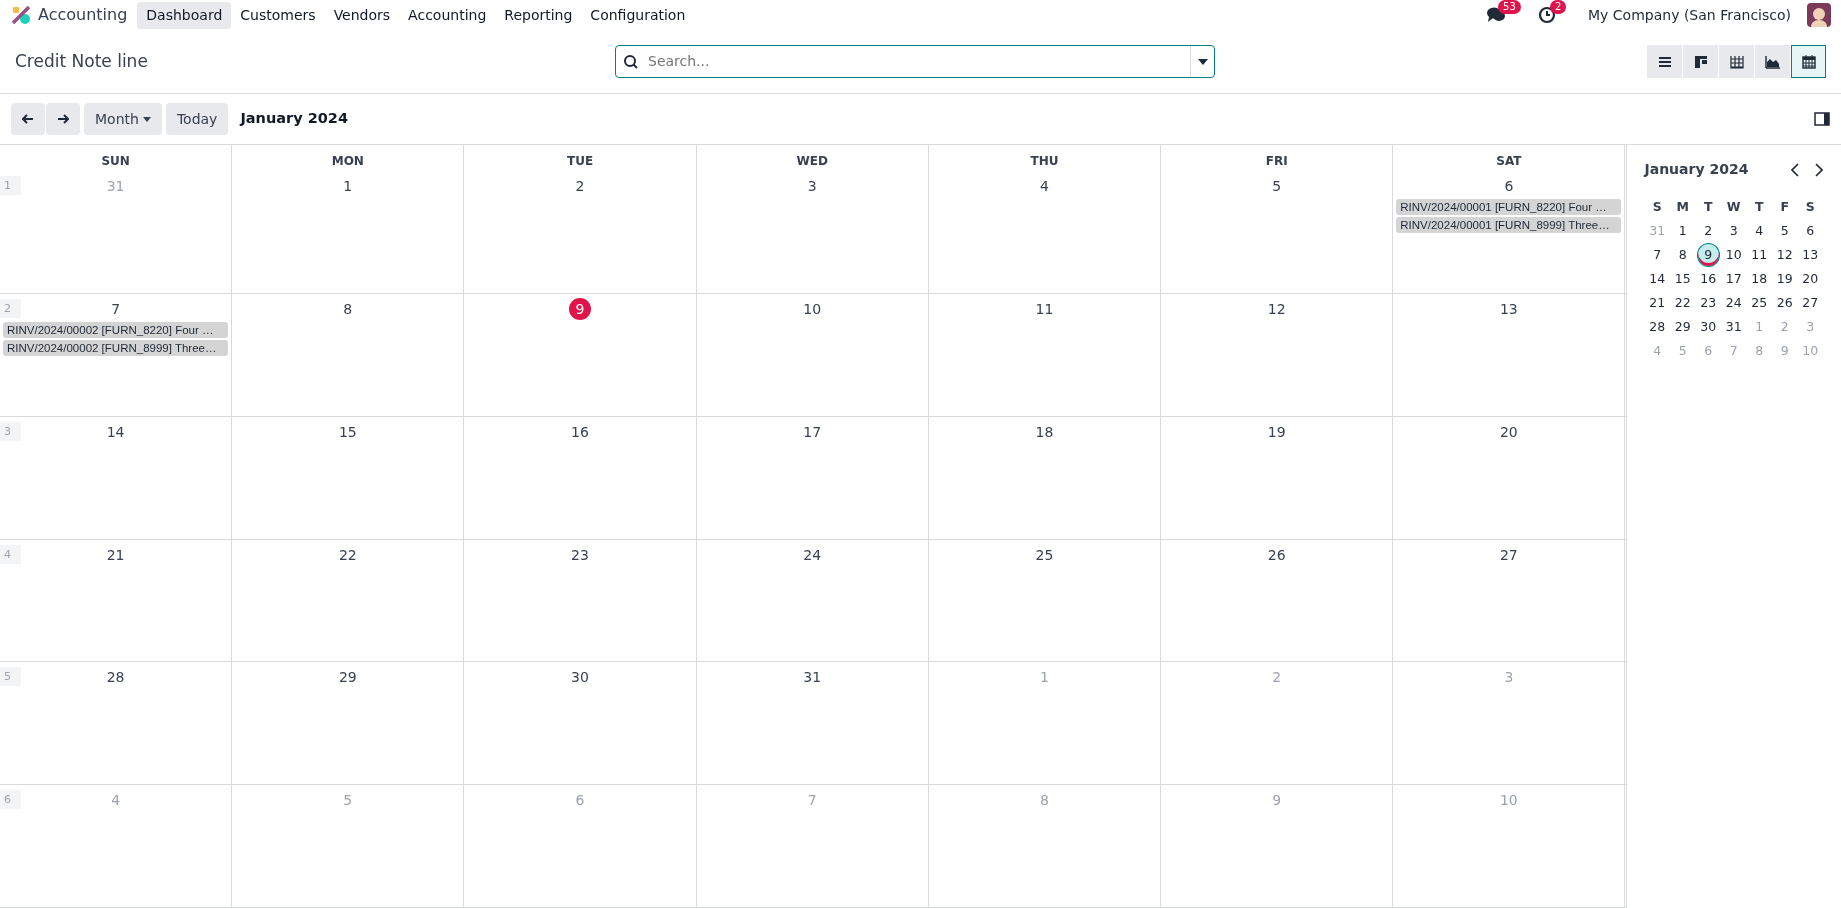  What do you see at coordinates (1276, 432) in the screenshot?
I see `day-number: 19` at bounding box center [1276, 432].